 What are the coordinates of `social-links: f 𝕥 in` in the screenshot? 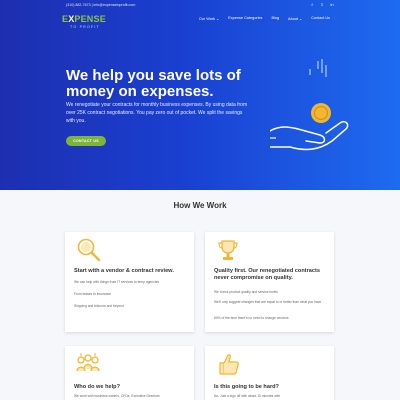 It's located at (322, 4).